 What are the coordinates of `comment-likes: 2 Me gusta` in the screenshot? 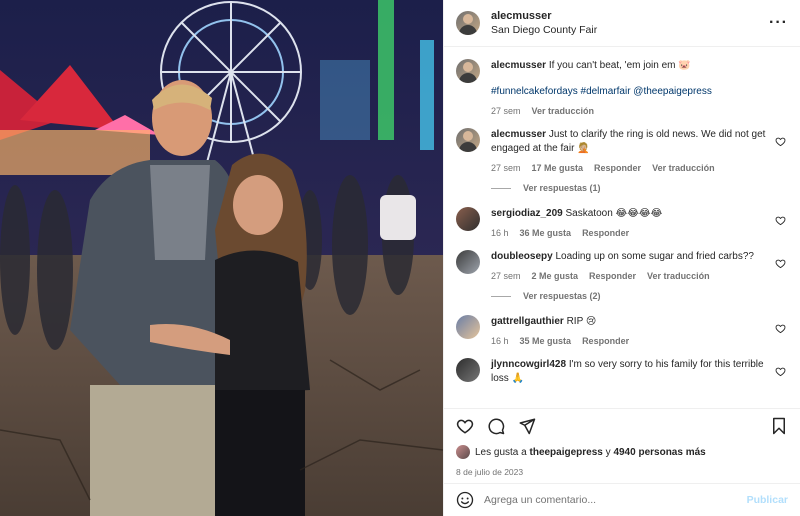 It's located at (555, 276).